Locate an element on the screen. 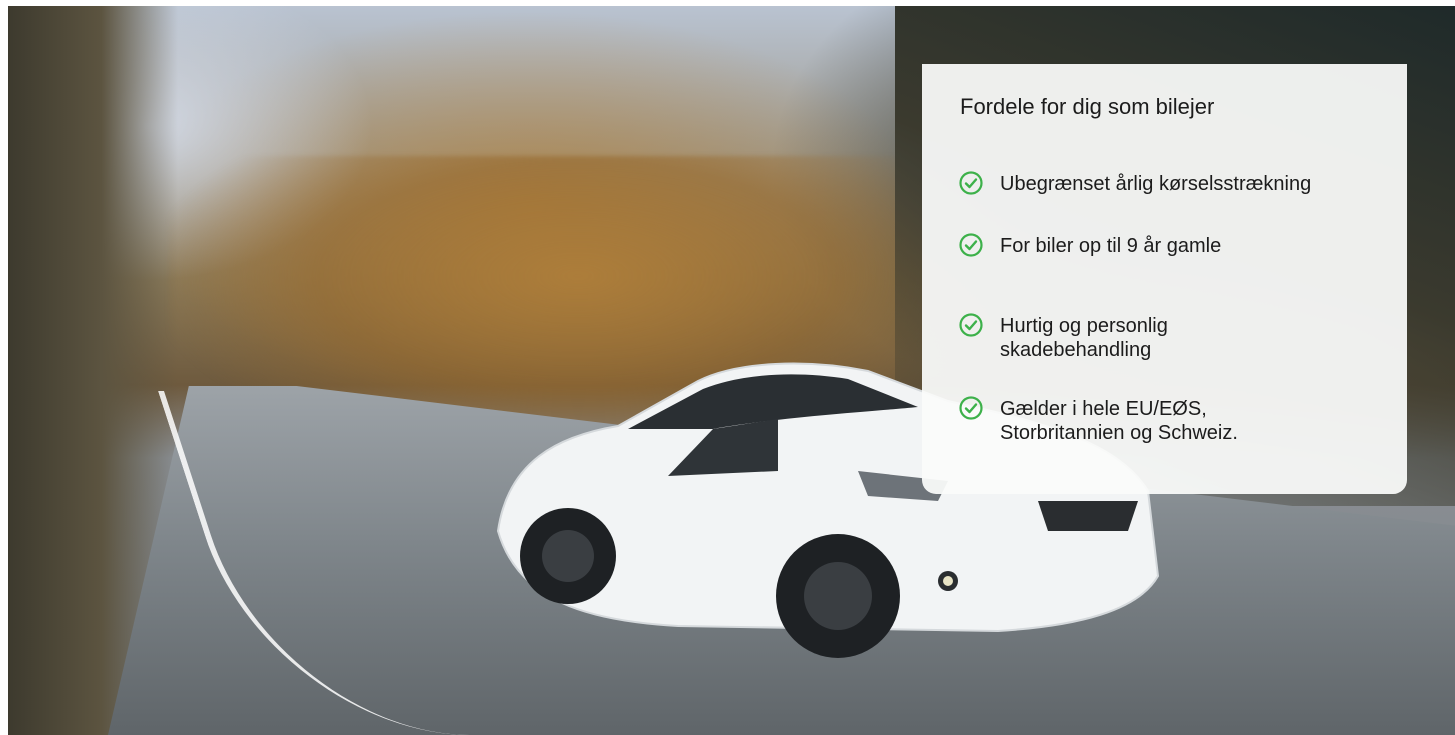  benefit-text: For biler op til 9 år gamle is located at coordinates (1111, 246).